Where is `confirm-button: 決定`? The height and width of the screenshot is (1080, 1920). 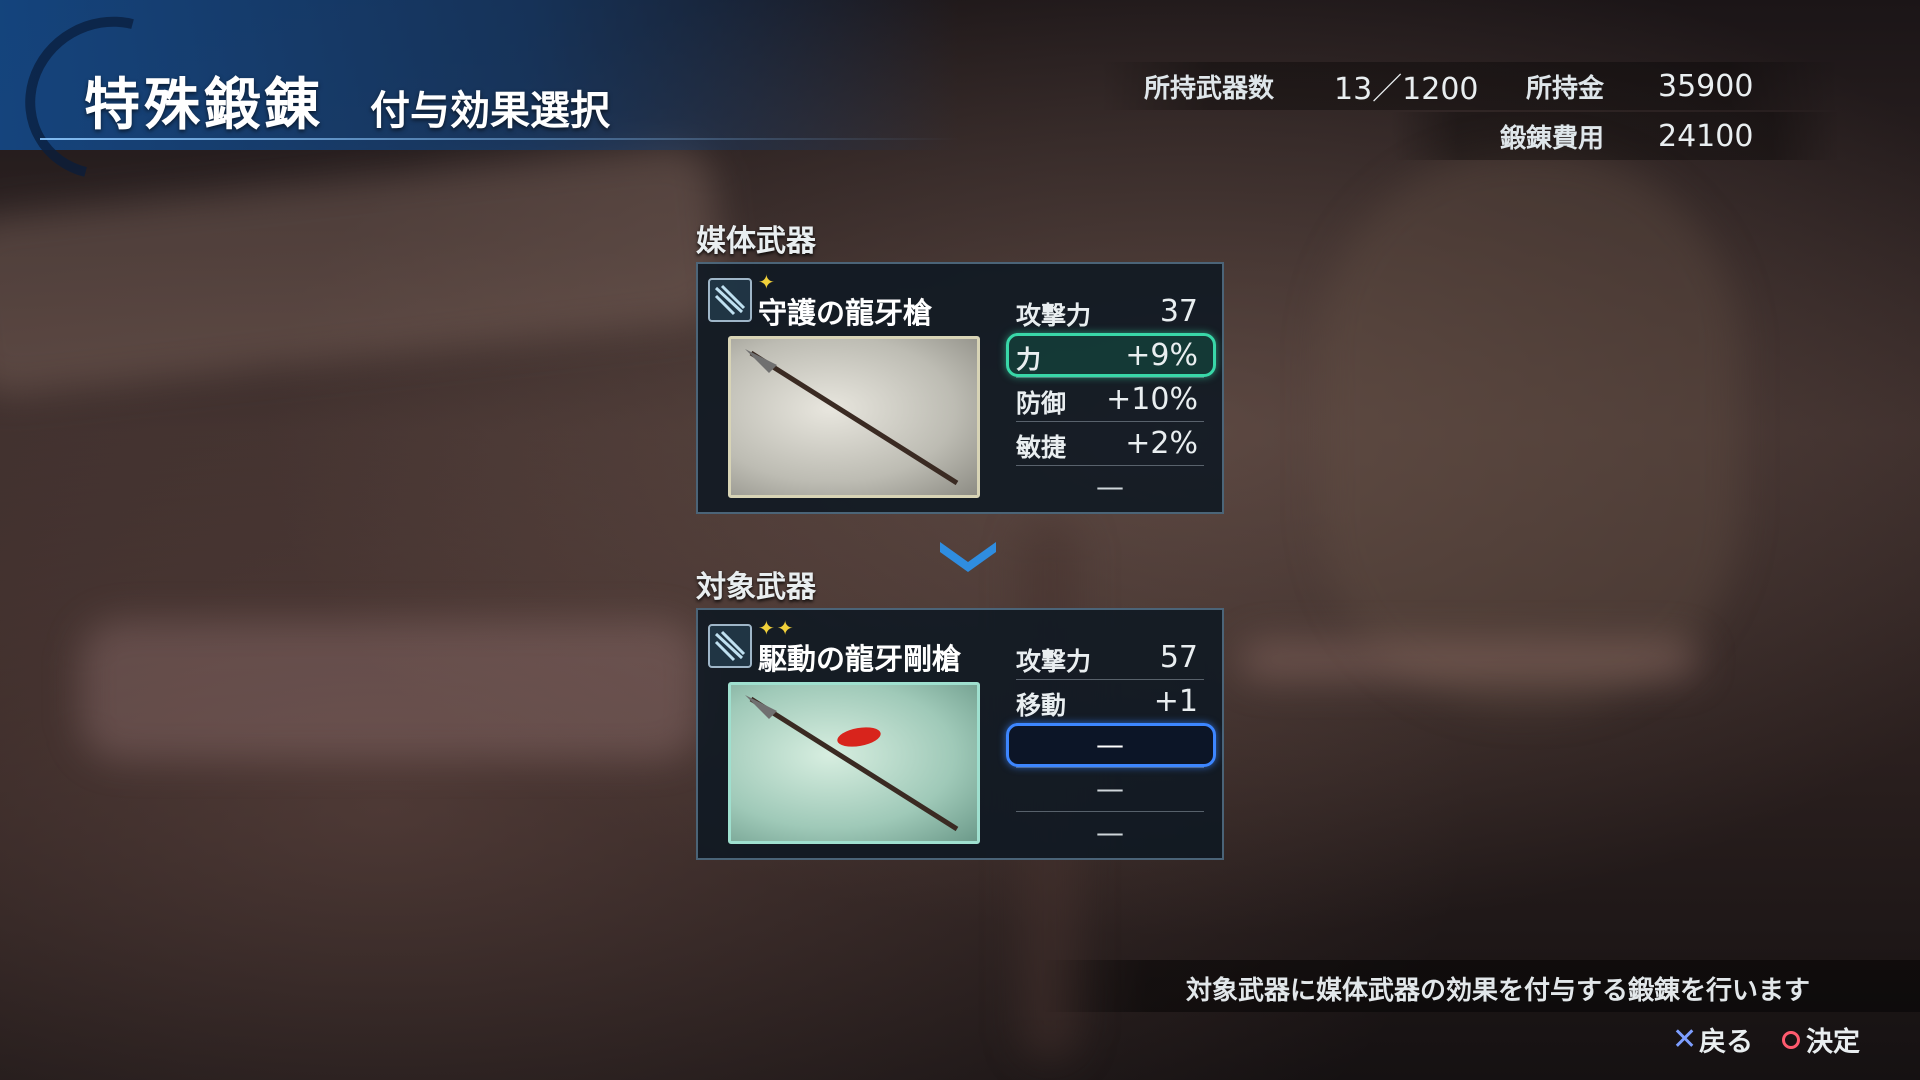
confirm-button: 決定 is located at coordinates (1821, 1039).